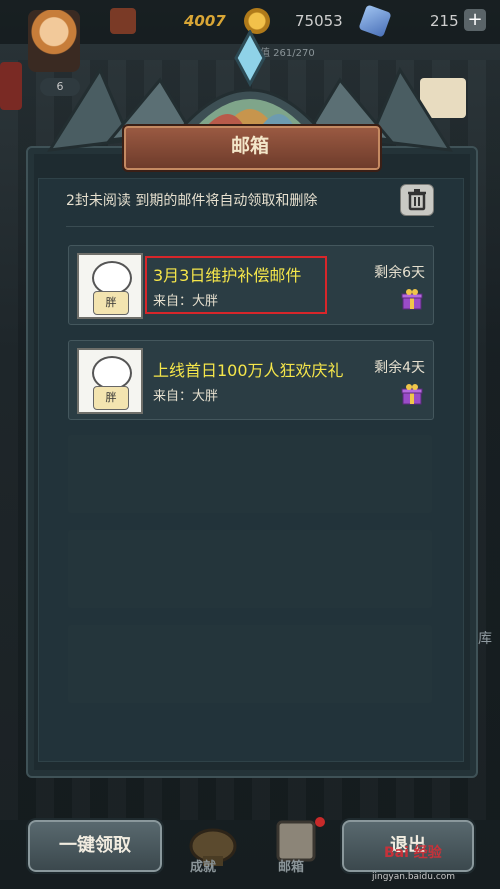 This screenshot has width=500, height=889. What do you see at coordinates (248, 370) in the screenshot?
I see `mail-title: 上线首日100万人狂欢庆礼` at bounding box center [248, 370].